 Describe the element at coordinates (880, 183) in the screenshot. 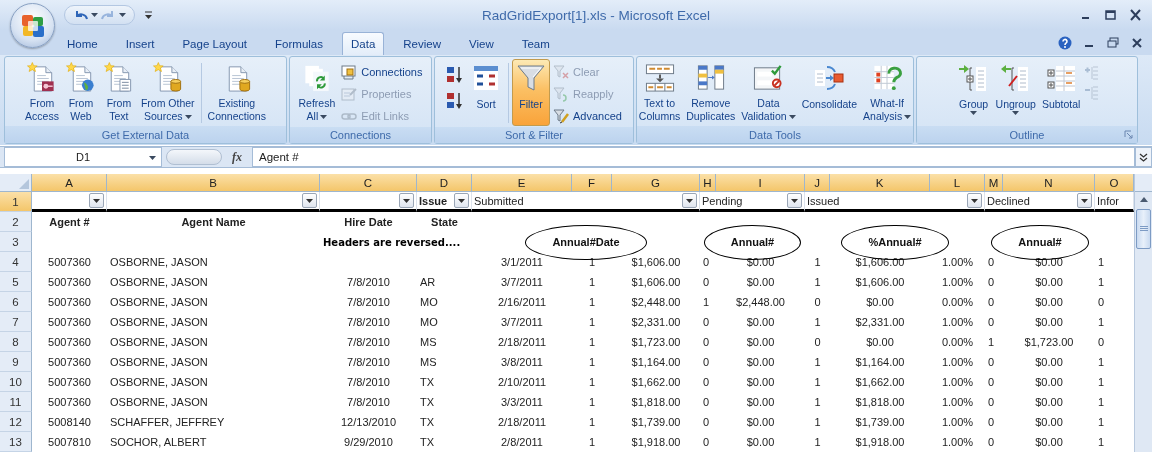

I see `column-header: K` at that location.